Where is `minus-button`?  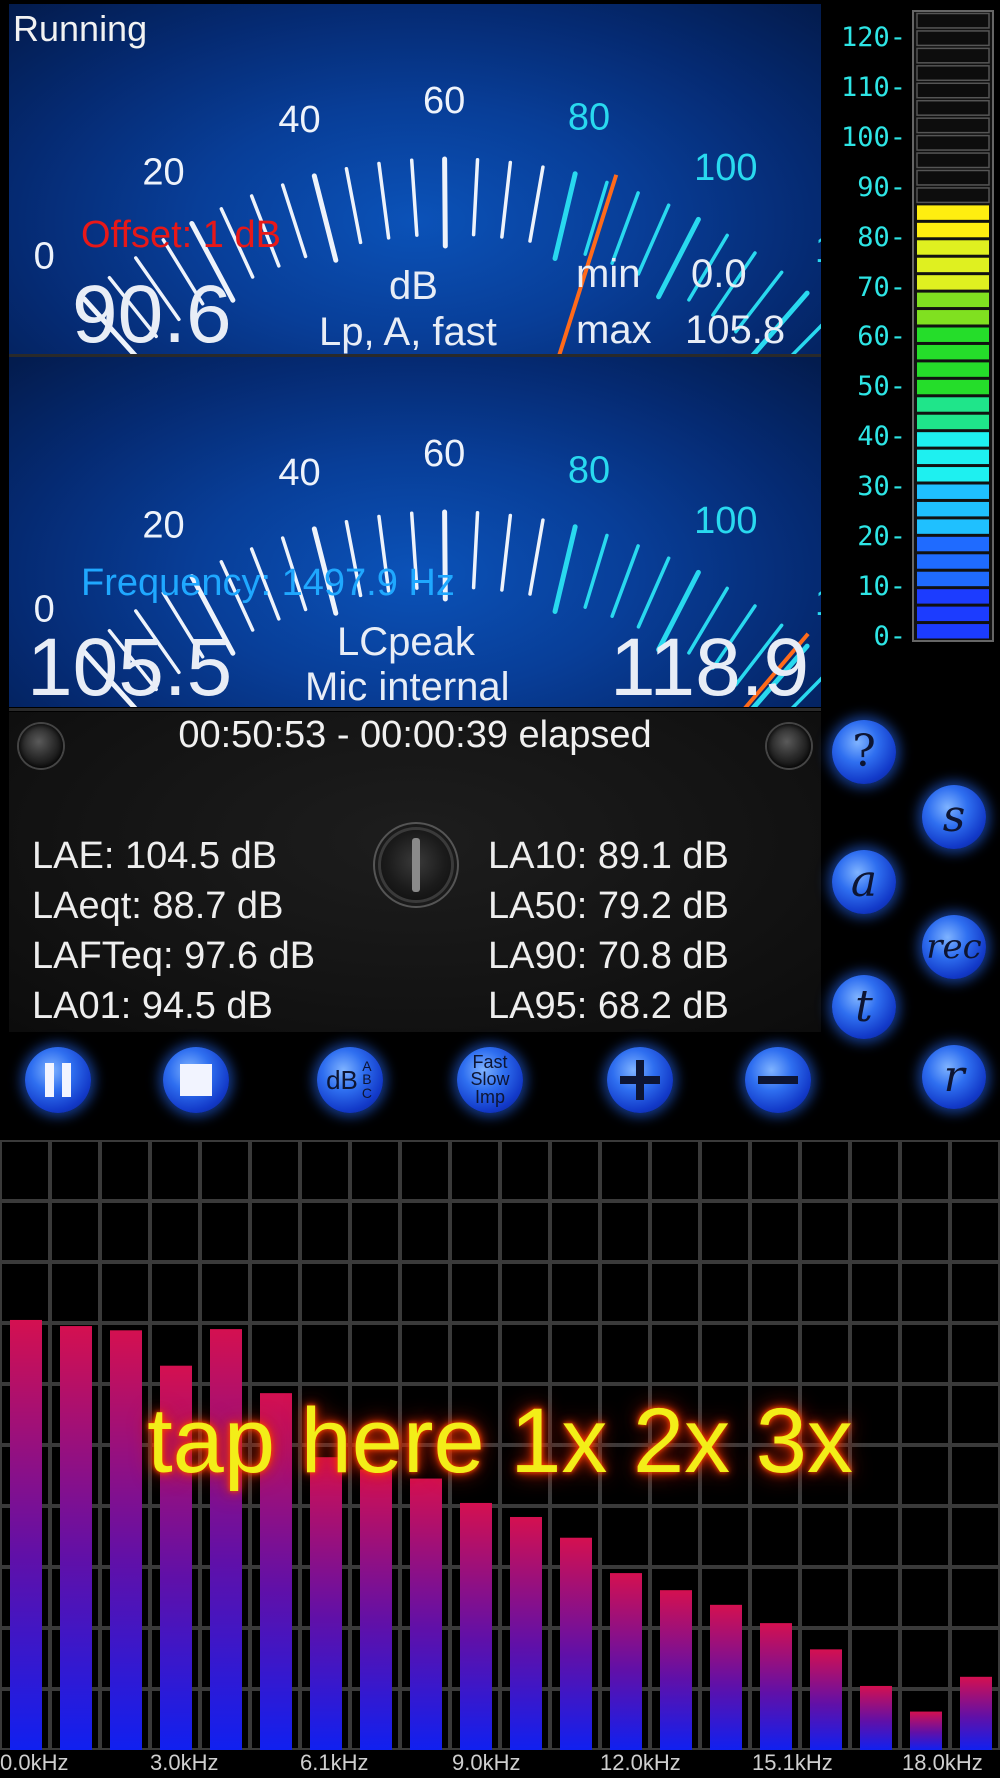
minus-button is located at coordinates (778, 1080).